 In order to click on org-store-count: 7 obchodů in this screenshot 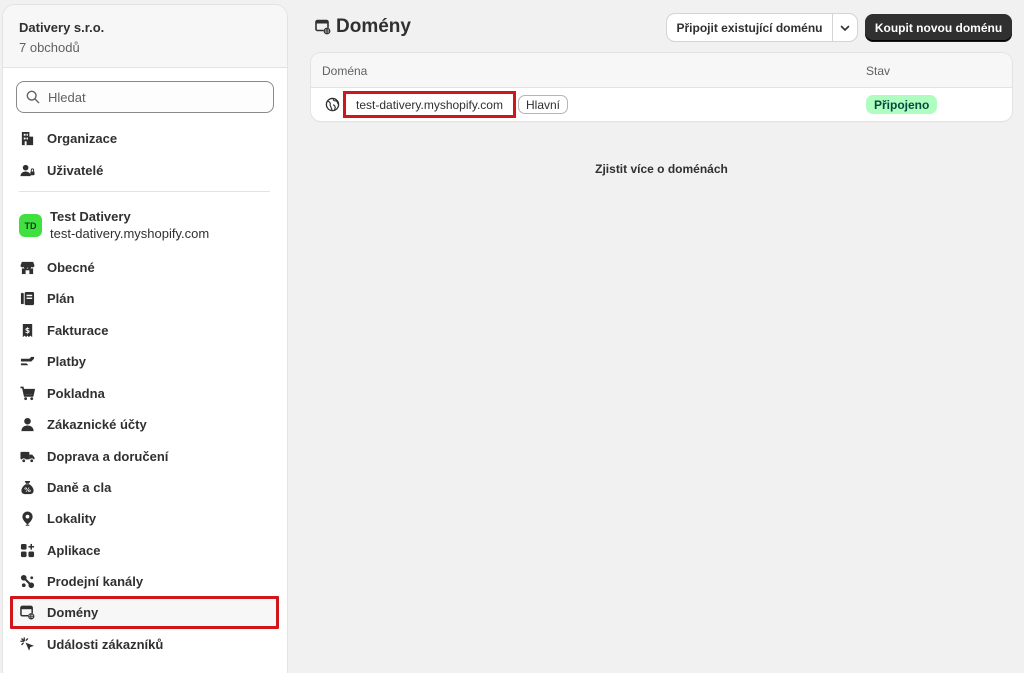, I will do `click(49, 47)`.